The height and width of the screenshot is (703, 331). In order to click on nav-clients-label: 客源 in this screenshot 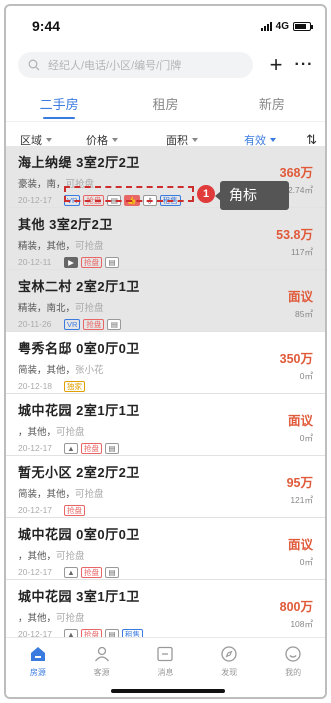, I will do `click(101, 672)`.